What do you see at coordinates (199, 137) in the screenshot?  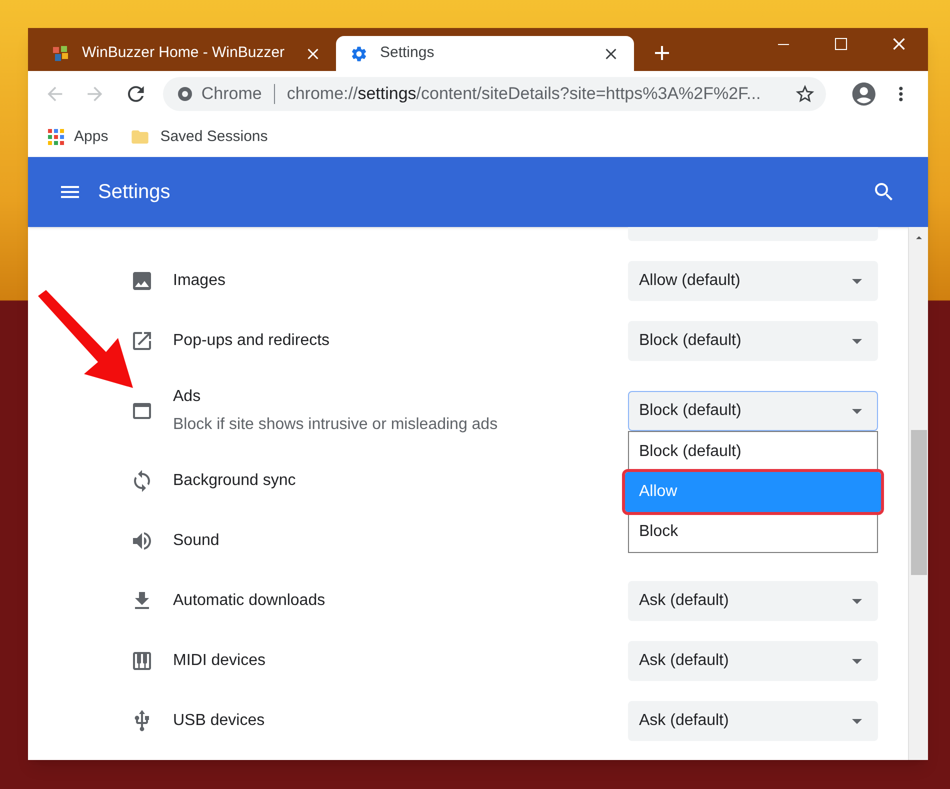 I see `bookmark: Saved Sessions` at bounding box center [199, 137].